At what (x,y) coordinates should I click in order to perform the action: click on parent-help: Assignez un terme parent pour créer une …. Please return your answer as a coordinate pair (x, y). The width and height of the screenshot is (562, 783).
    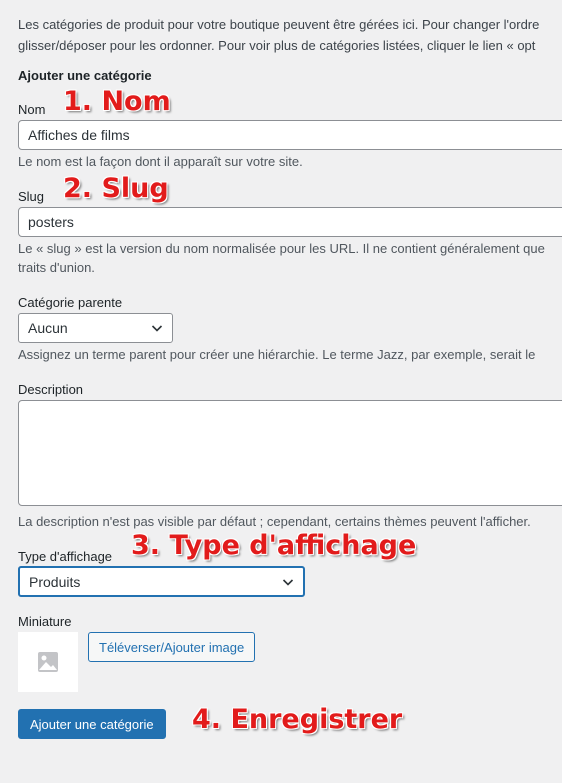
    Looking at the image, I should click on (277, 354).